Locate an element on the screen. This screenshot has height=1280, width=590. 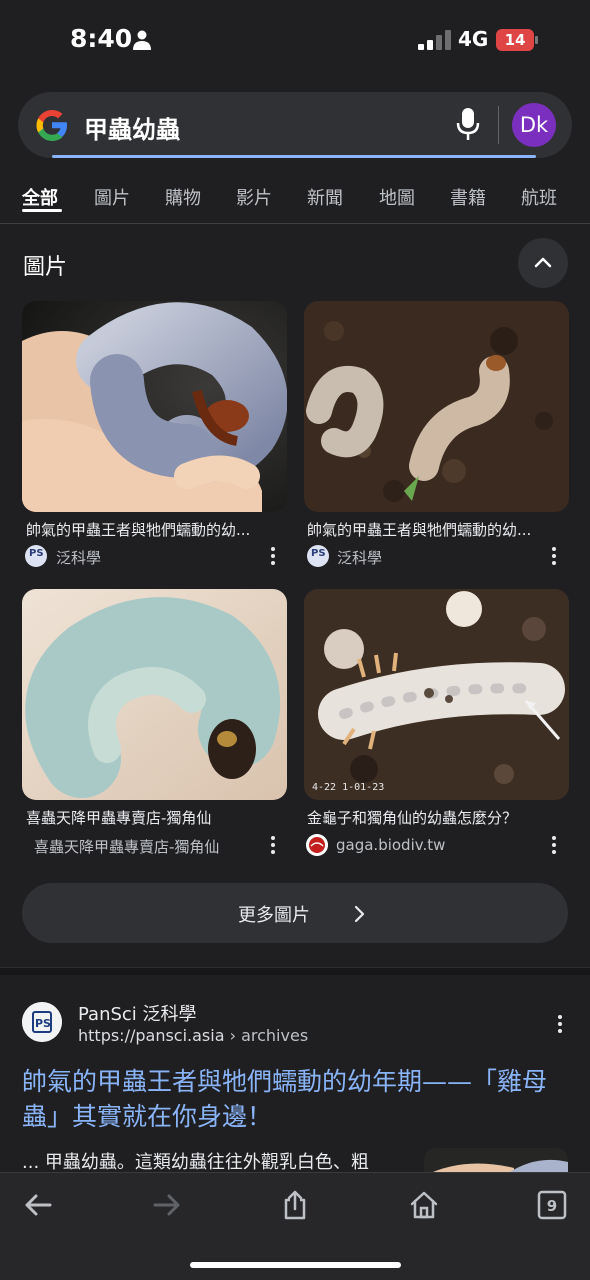
image-date-stamp: 4-22 1-01-23 is located at coordinates (348, 787).